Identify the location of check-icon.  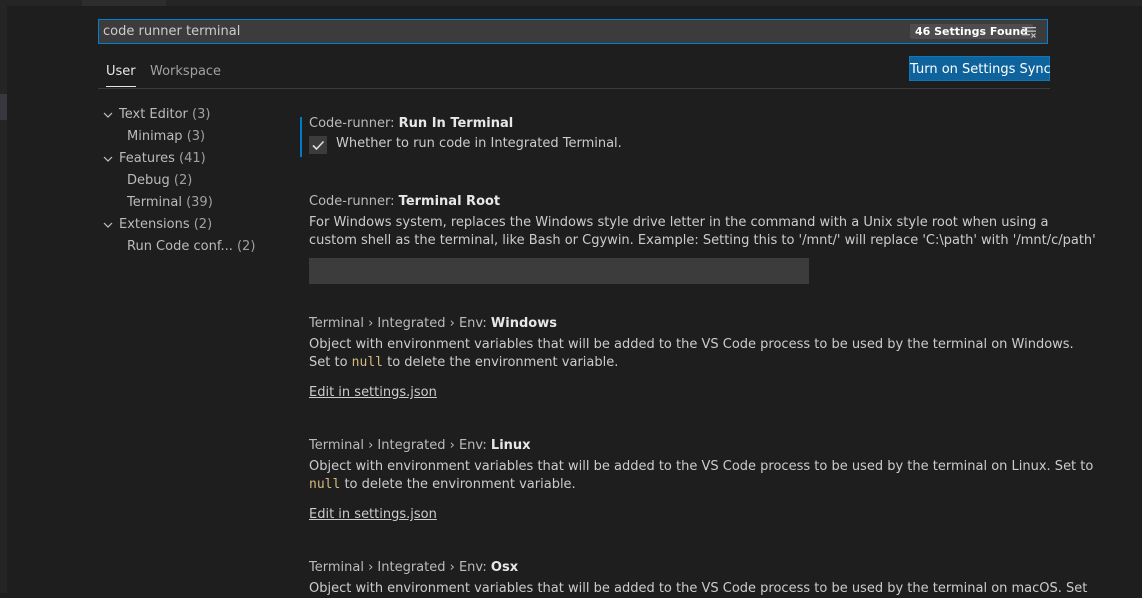
(318, 145).